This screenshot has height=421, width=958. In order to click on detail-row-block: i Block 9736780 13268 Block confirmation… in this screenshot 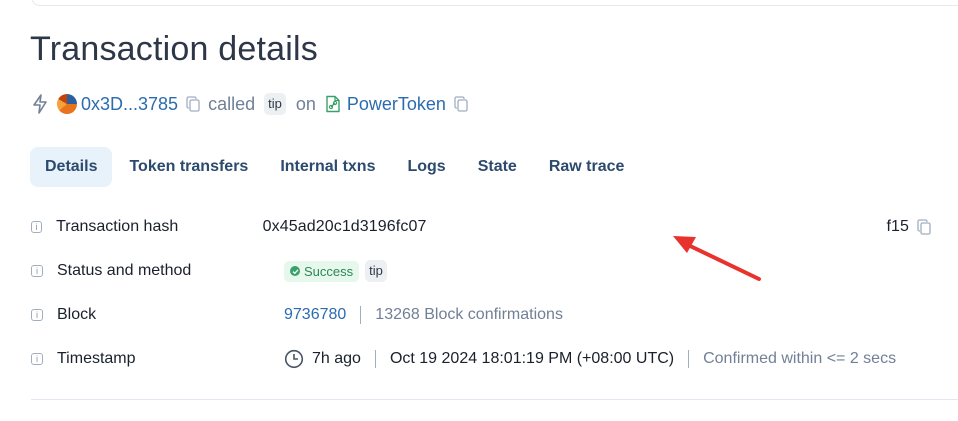, I will do `click(481, 315)`.